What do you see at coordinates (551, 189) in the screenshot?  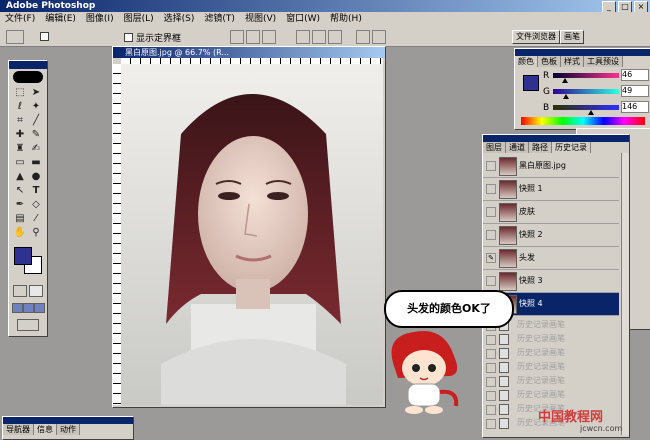 I see `history-snapshot: 快照 1` at bounding box center [551, 189].